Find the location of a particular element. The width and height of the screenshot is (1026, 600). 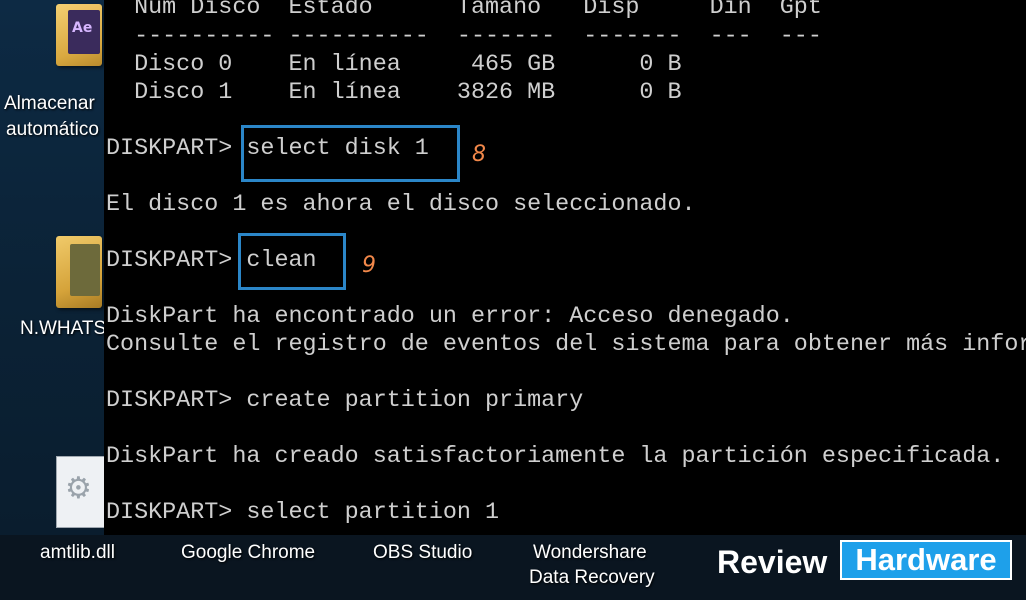

gear-icon: ⚙ is located at coordinates (78, 488).